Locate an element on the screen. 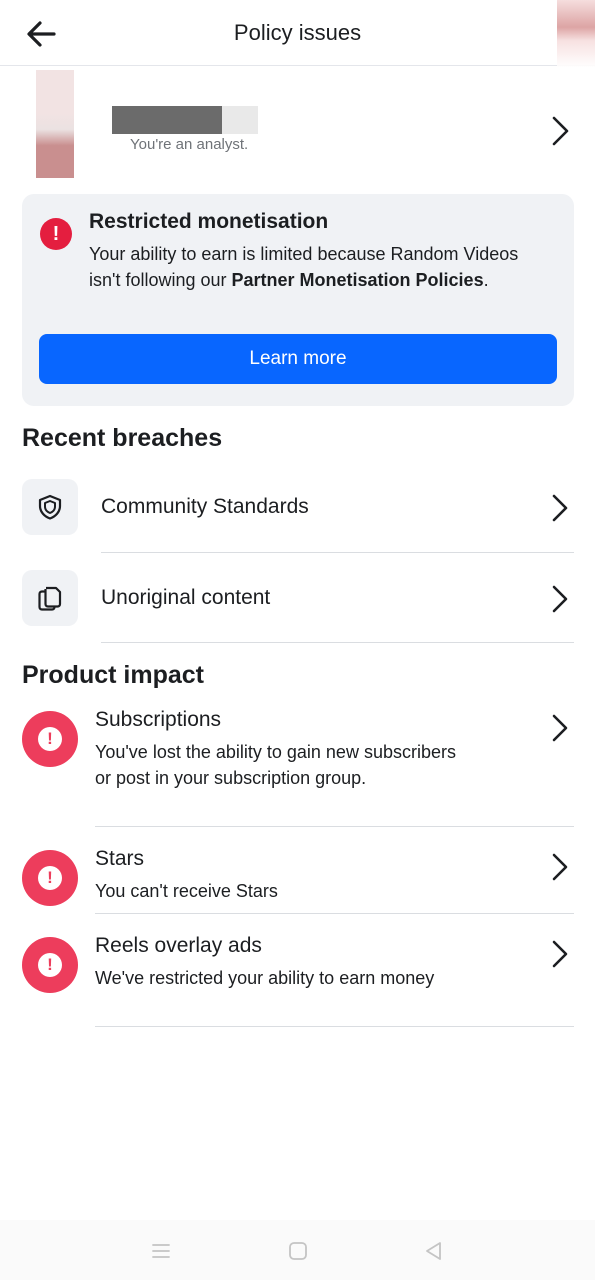  impact-title: Reels overlay ads is located at coordinates (178, 945).